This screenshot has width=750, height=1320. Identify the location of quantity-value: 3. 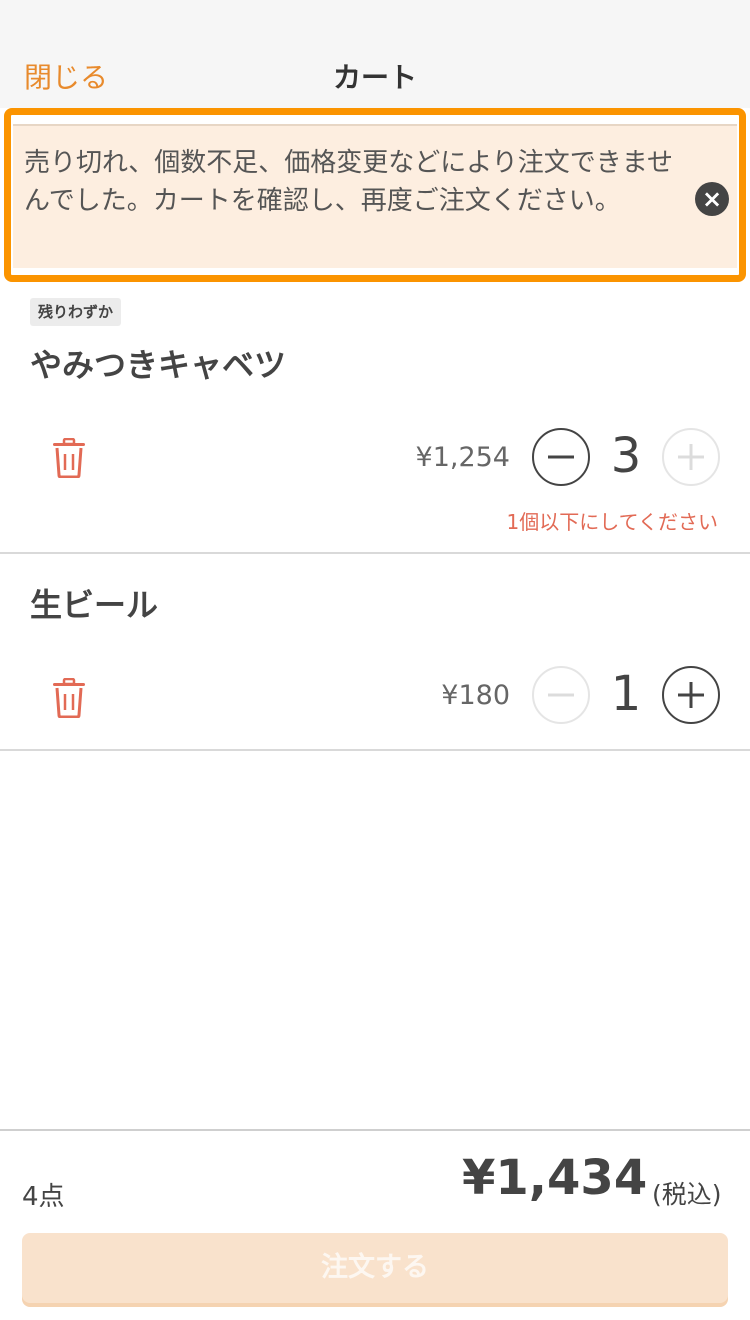
(626, 456).